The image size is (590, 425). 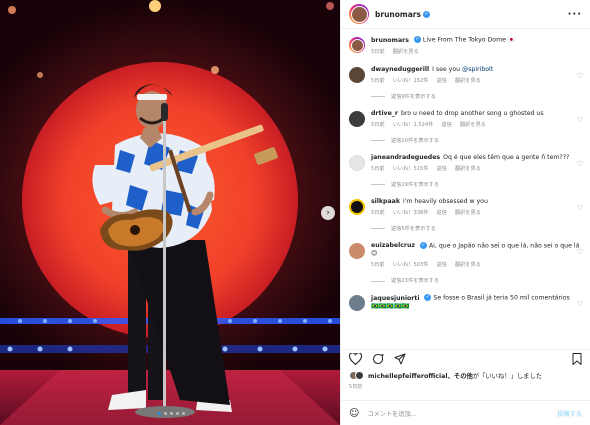 I want to click on commenter-username: jaquesjuniorti, so click(x=395, y=298).